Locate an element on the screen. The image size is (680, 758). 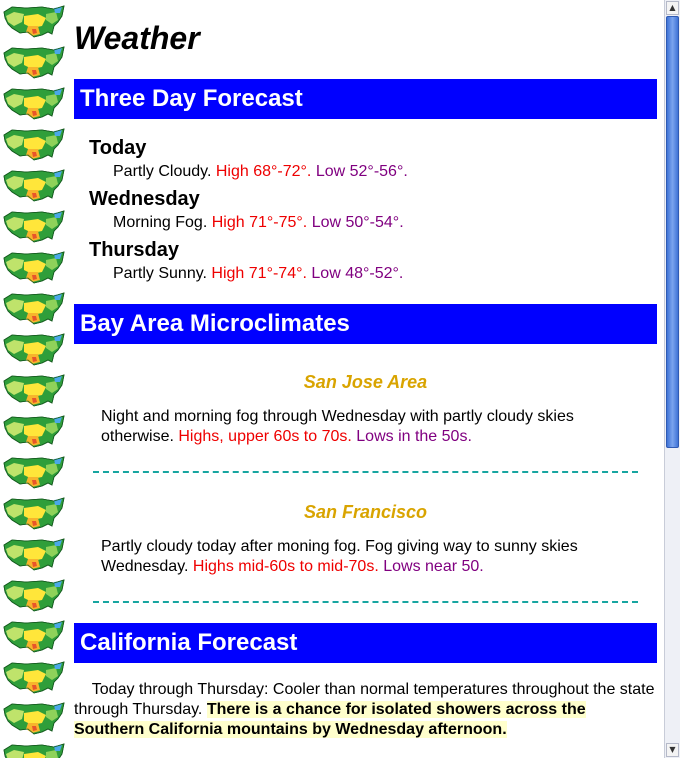
condition-text: Morning Fog. is located at coordinates (160, 222).